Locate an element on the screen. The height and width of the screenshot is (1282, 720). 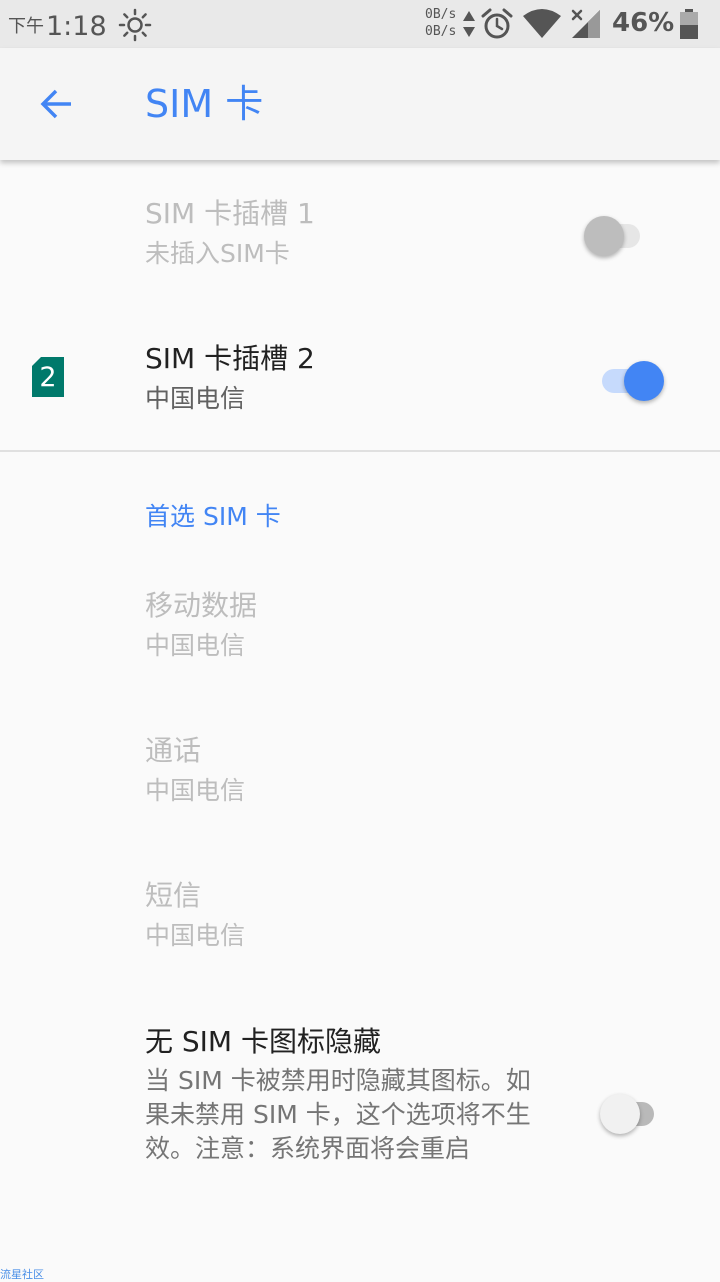
status-bar: 下午 1:18 0B/s 0B/s 46% is located at coordinates (360, 24).